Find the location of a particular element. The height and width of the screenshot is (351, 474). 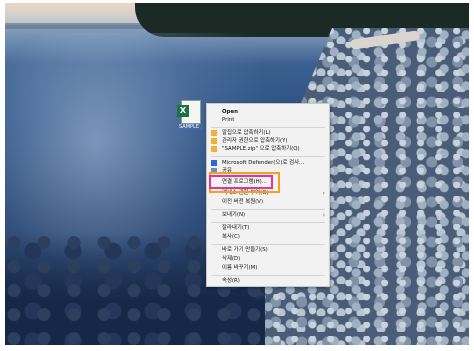

highlight-box-pink is located at coordinates (241, 182).